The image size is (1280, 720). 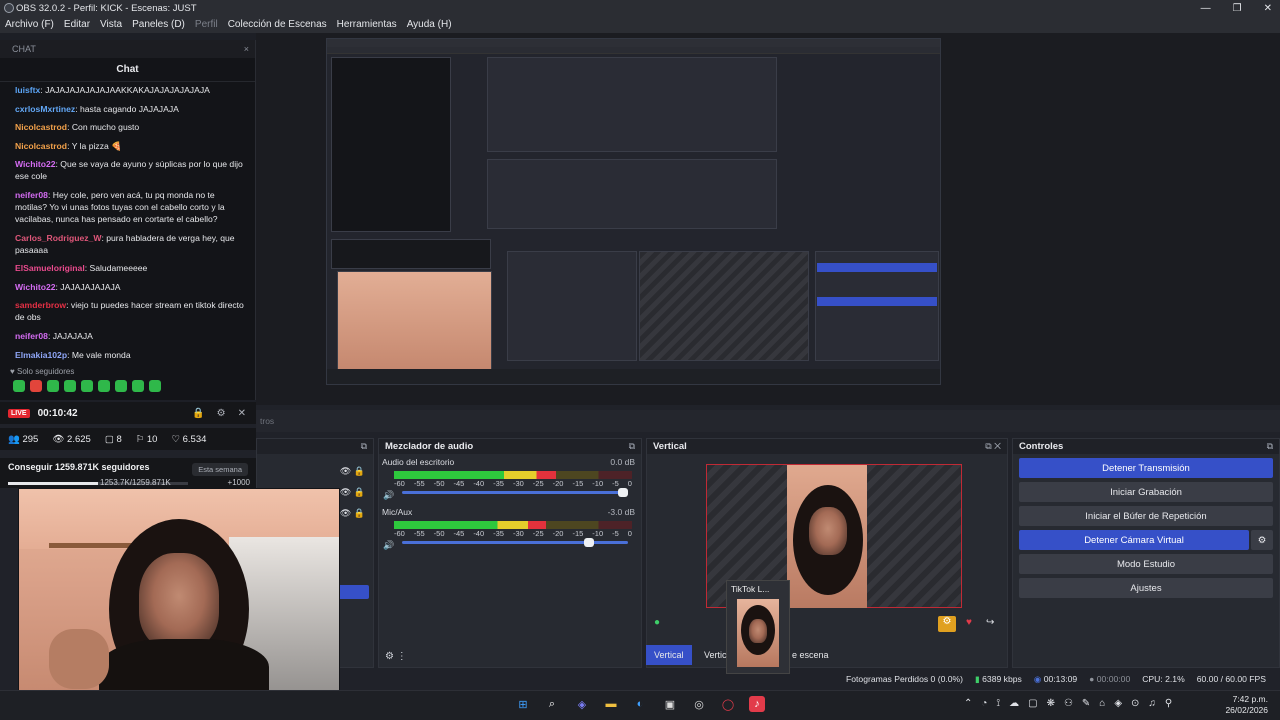 What do you see at coordinates (1262, 540) in the screenshot?
I see `virtual-camera-settings-icon: ⚙` at bounding box center [1262, 540].